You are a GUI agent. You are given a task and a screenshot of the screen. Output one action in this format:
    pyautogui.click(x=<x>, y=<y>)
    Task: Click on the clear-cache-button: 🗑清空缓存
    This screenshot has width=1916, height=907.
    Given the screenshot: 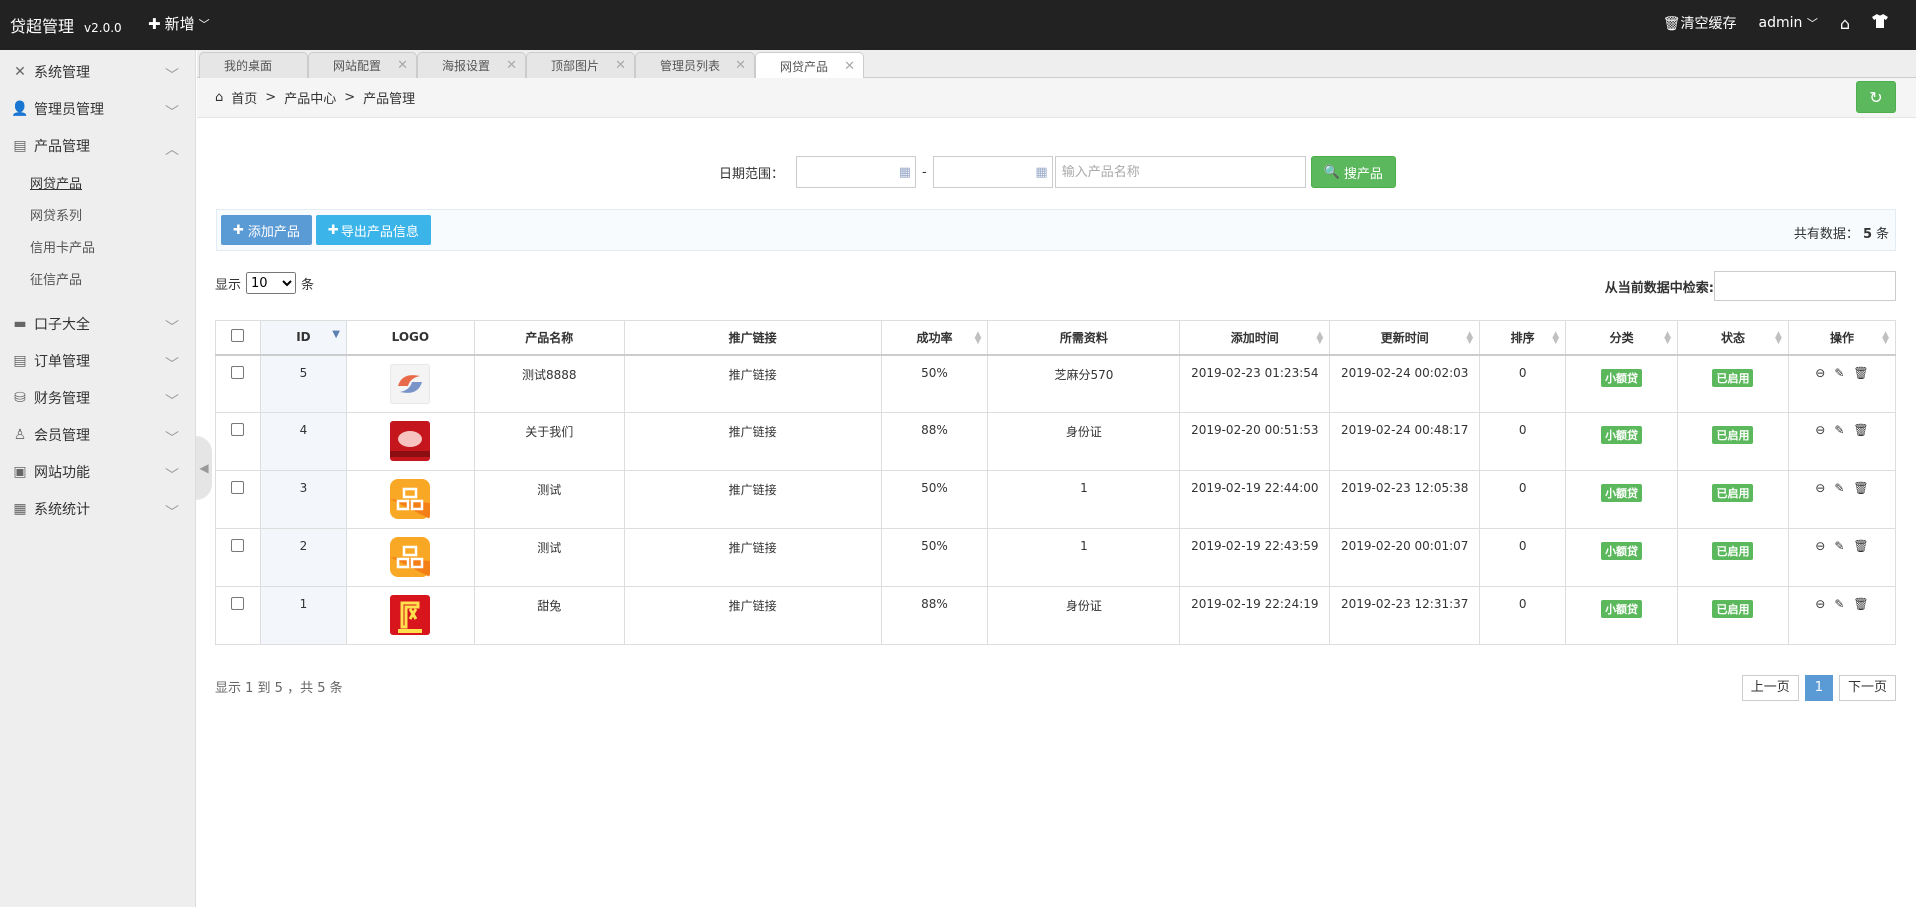 What is the action you would take?
    pyautogui.click(x=1700, y=23)
    